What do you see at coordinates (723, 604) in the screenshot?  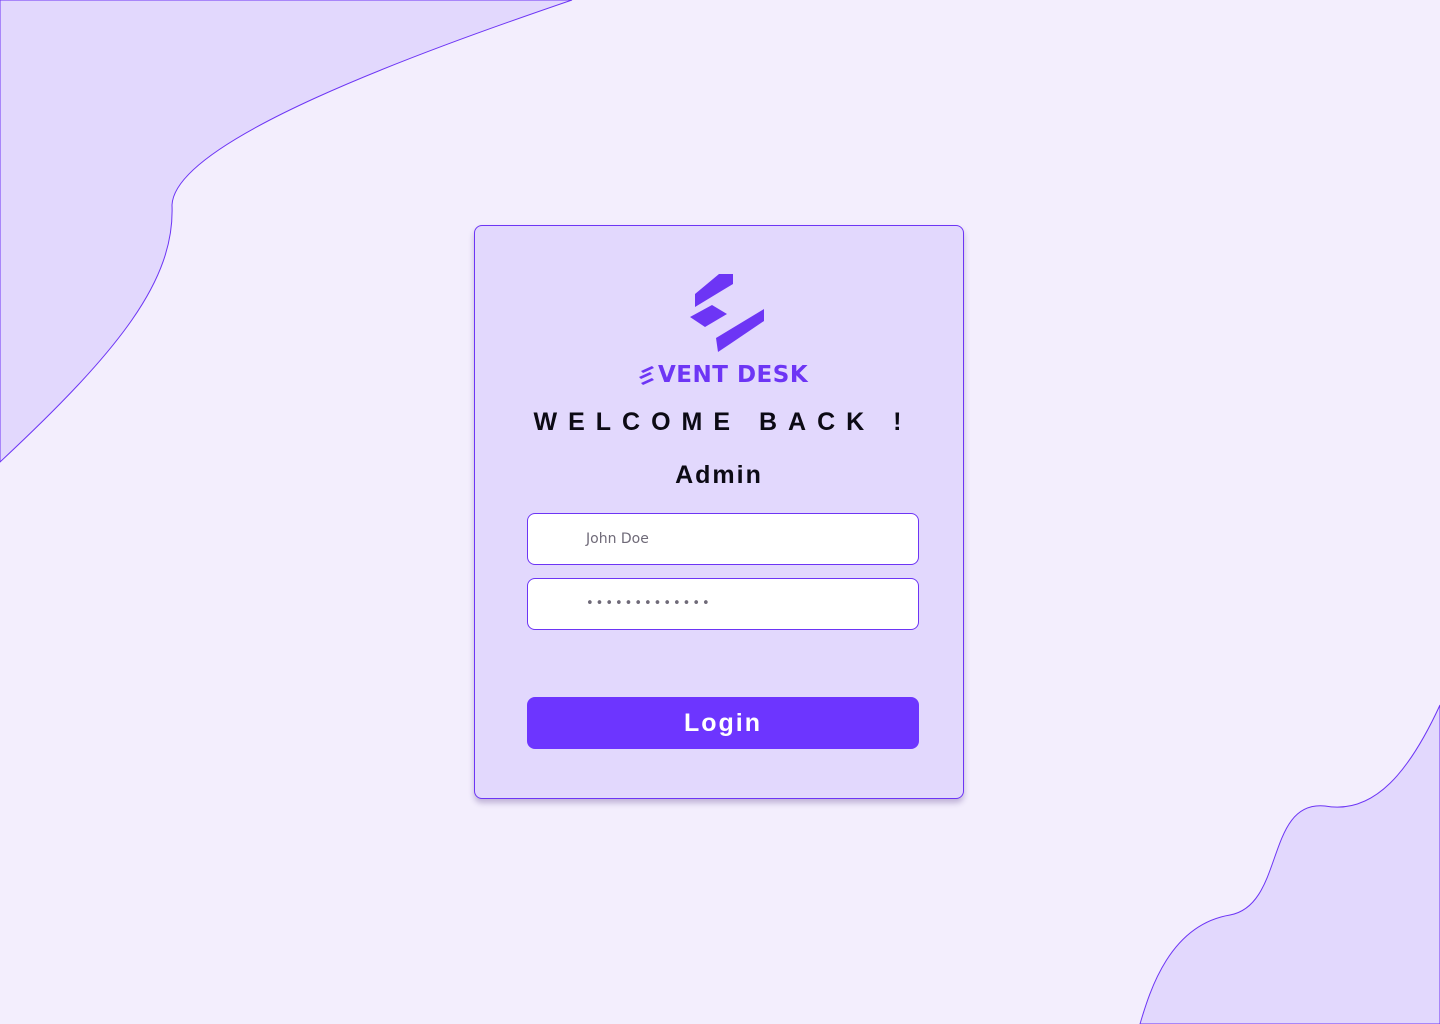 I see `password-field: •••••••••••••` at bounding box center [723, 604].